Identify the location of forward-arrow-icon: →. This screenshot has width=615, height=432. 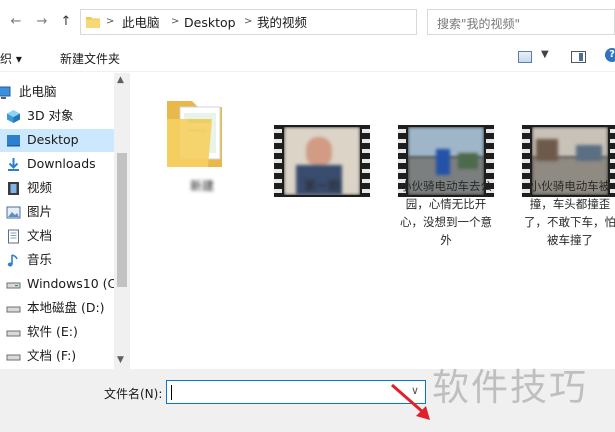
(42, 22).